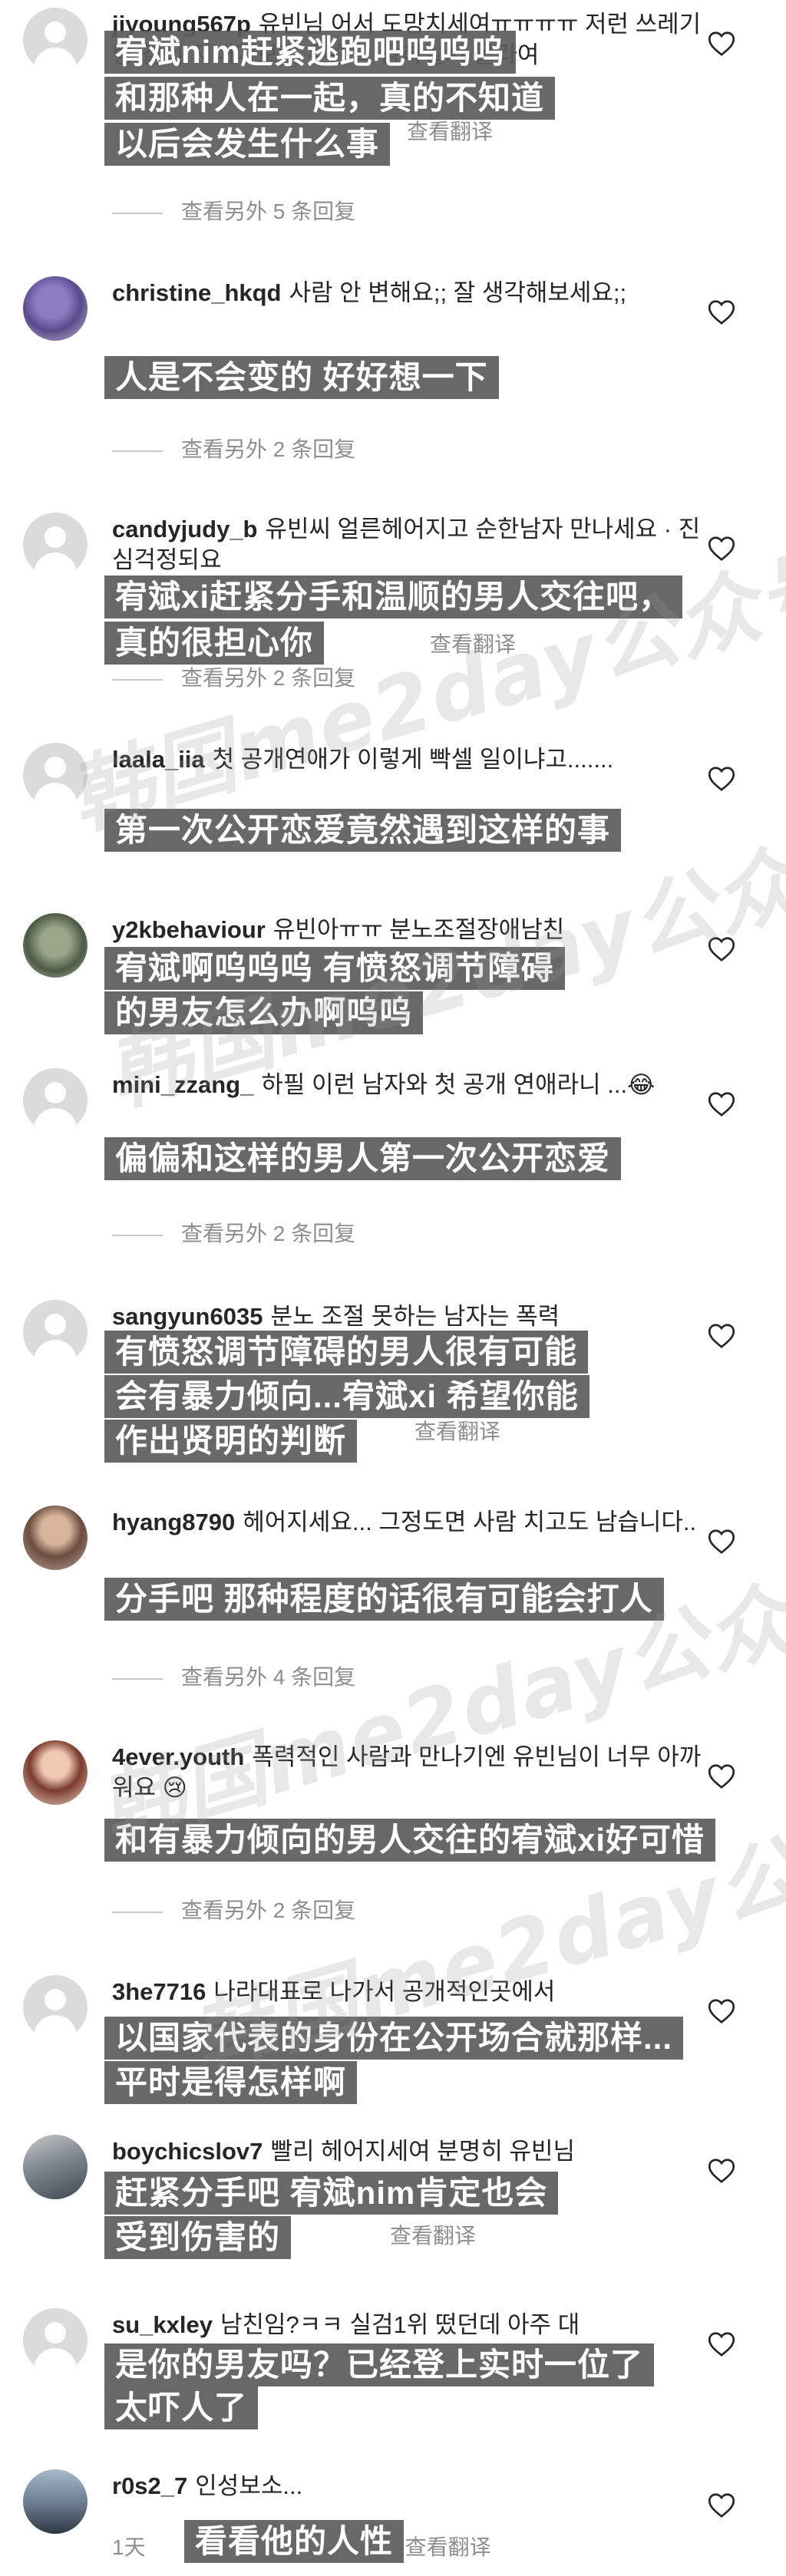  Describe the element at coordinates (347, 1396) in the screenshot. I see `subtitle-line: 会有暴力倾向...宥斌xi 希望你能` at that location.